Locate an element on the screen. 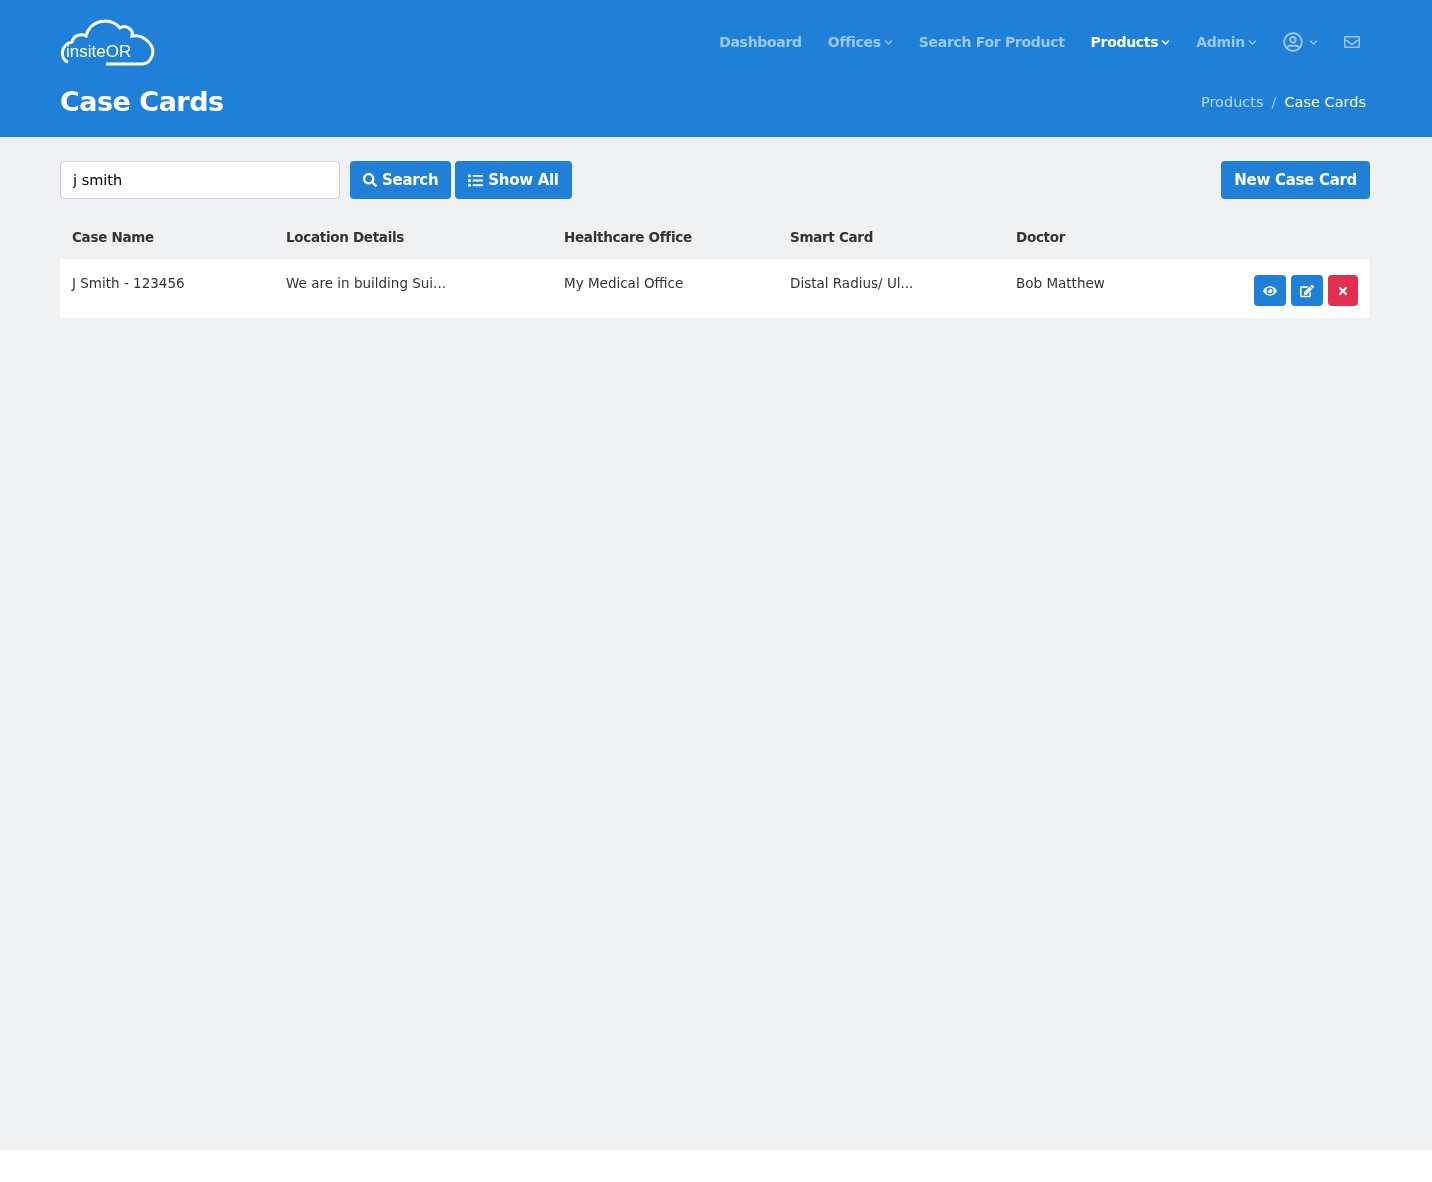 This screenshot has height=1182, width=1432. page-title: Case Cards is located at coordinates (142, 101).